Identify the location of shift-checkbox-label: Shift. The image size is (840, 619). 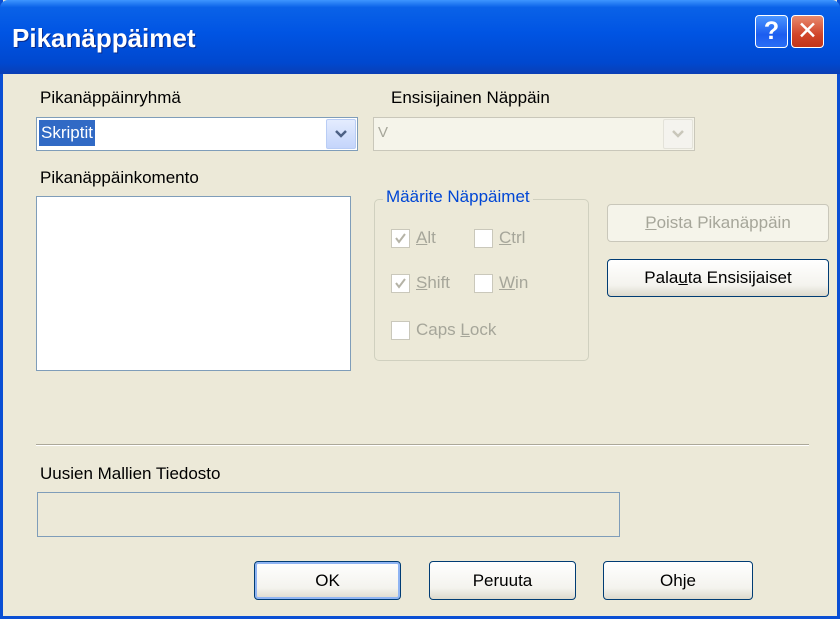
(433, 282).